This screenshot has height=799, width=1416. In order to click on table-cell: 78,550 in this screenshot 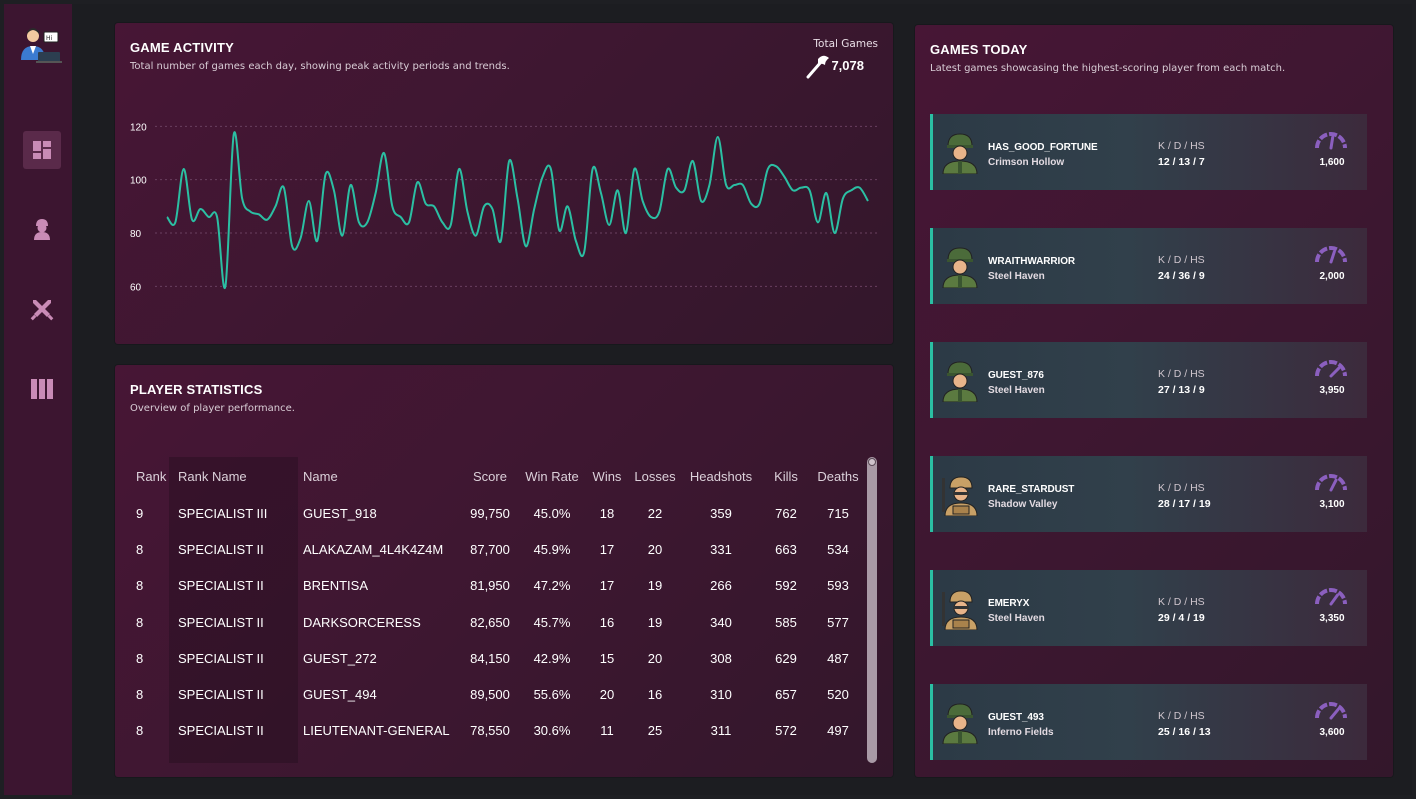, I will do `click(490, 731)`.